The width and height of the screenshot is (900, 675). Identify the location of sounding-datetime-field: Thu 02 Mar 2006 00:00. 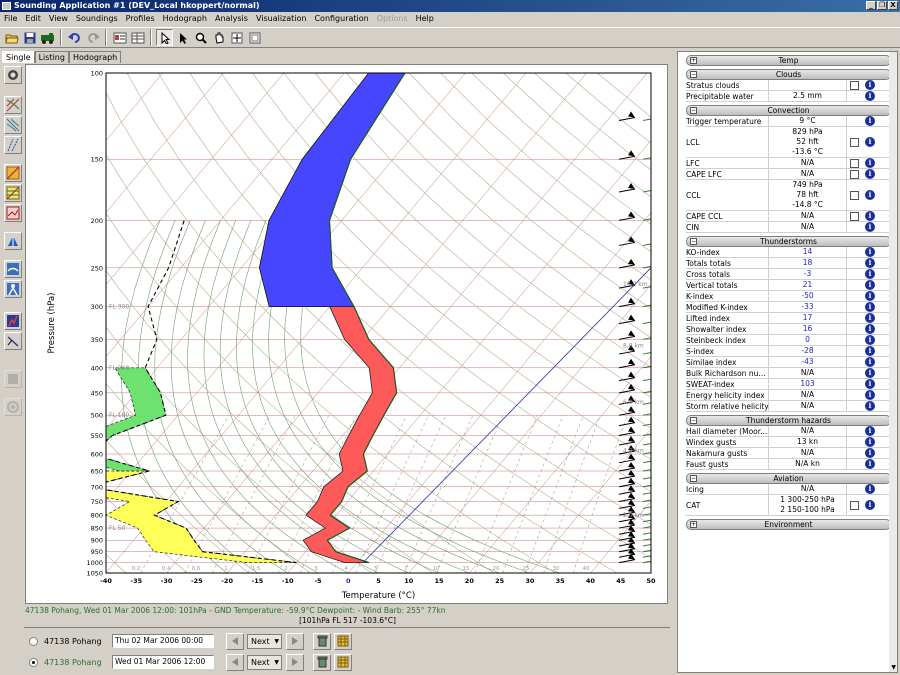
(163, 641).